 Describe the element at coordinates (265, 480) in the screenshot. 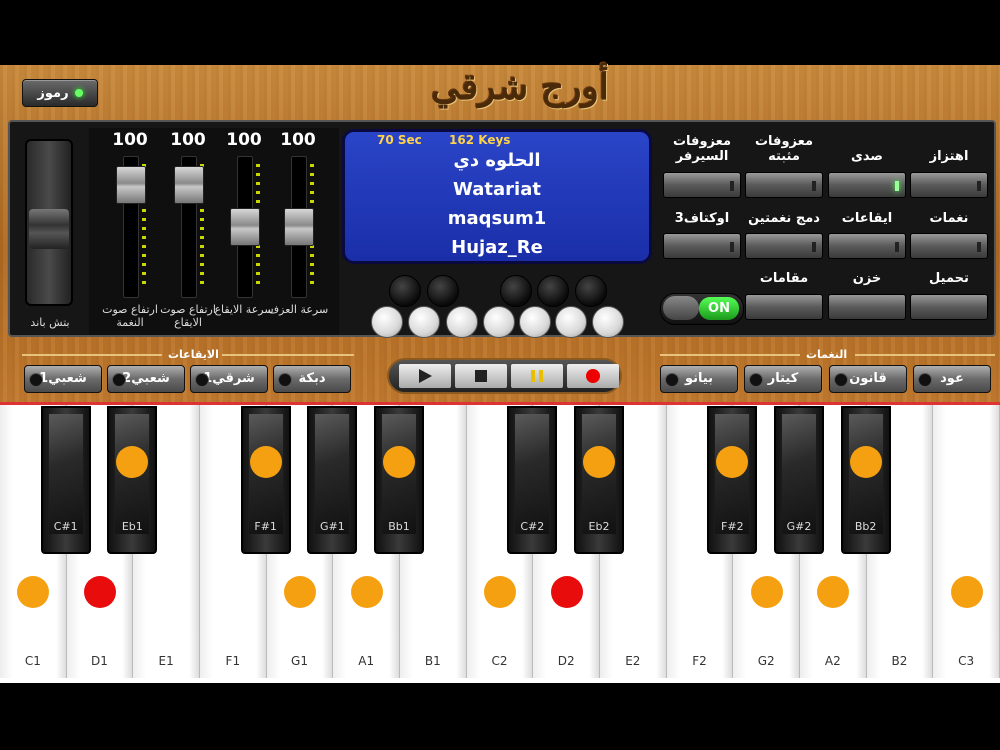

I see `black-key-fsharp1: F#1` at that location.